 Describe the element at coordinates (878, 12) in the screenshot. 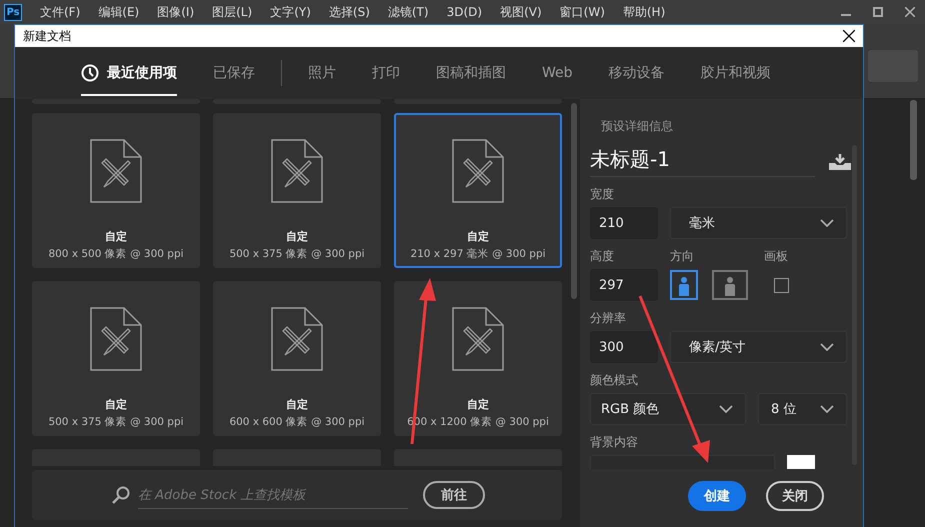

I see `maximize-icon` at that location.